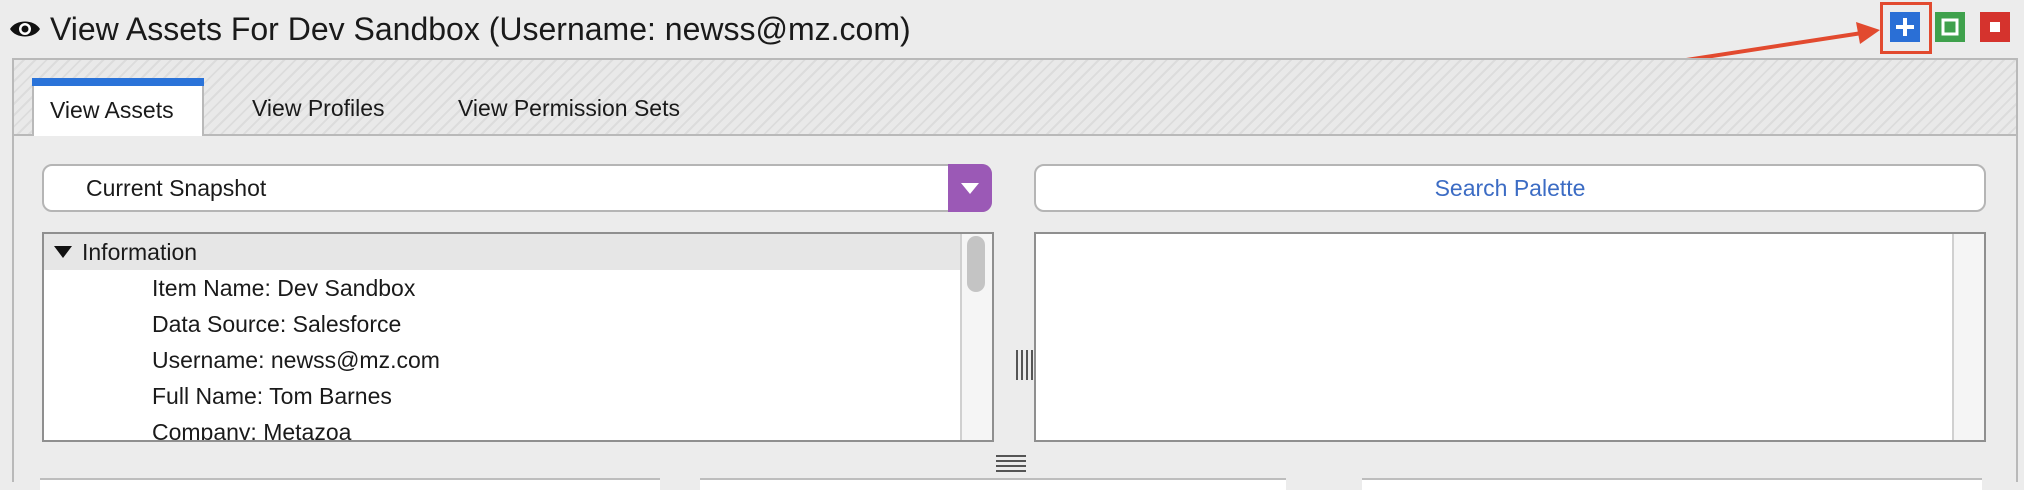  What do you see at coordinates (1025, 365) in the screenshot?
I see `vertical-splitter-grip-icon` at bounding box center [1025, 365].